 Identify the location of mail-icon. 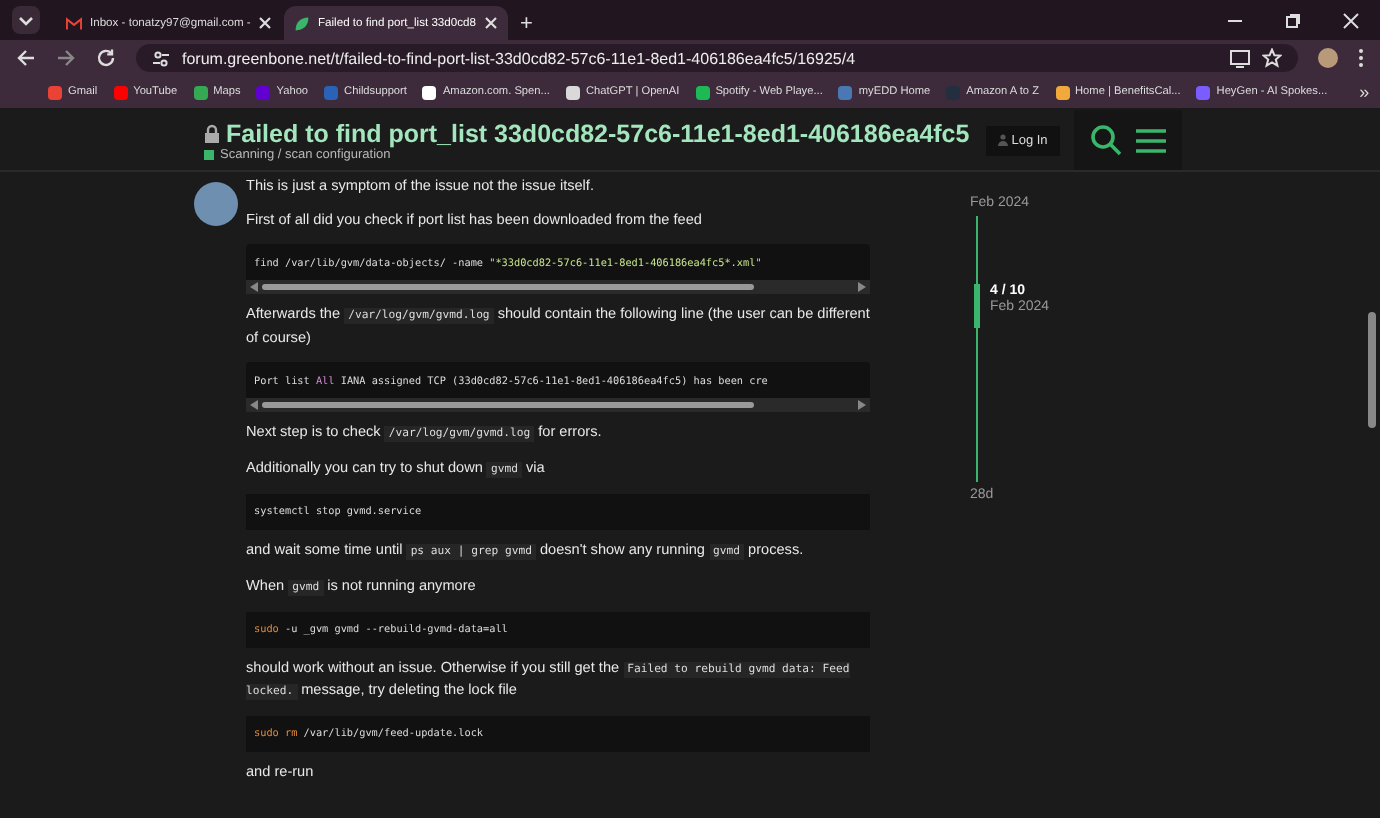
(74, 23).